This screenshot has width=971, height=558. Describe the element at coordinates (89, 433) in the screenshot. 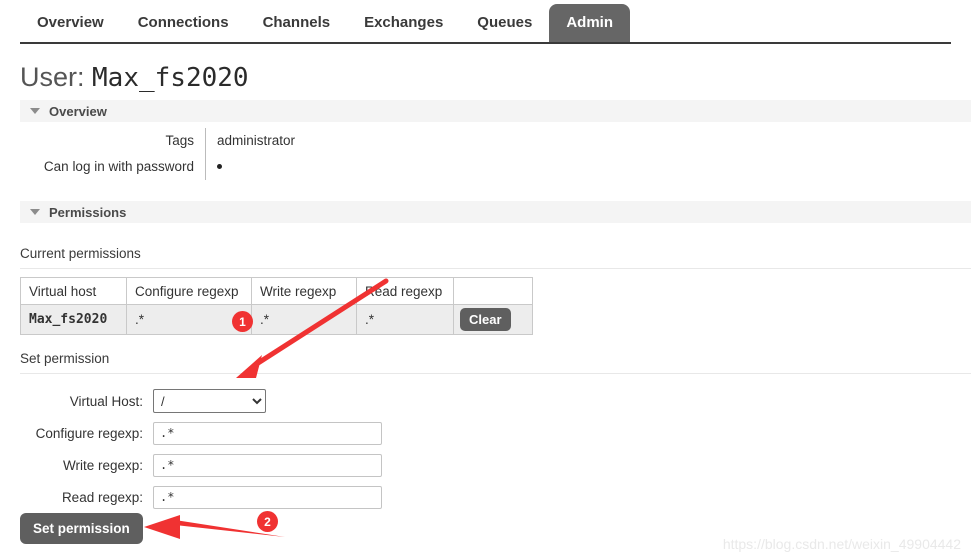

I see `configure-regexp-label: Configure regexp:` at that location.